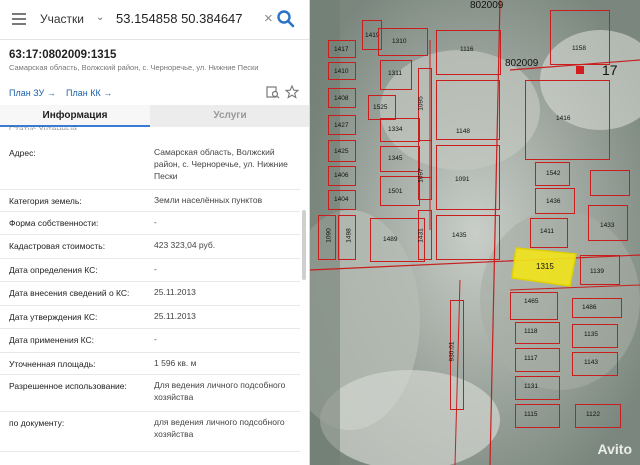 This screenshot has width=640, height=465. I want to click on parcel-label: 1486, so click(589, 307).